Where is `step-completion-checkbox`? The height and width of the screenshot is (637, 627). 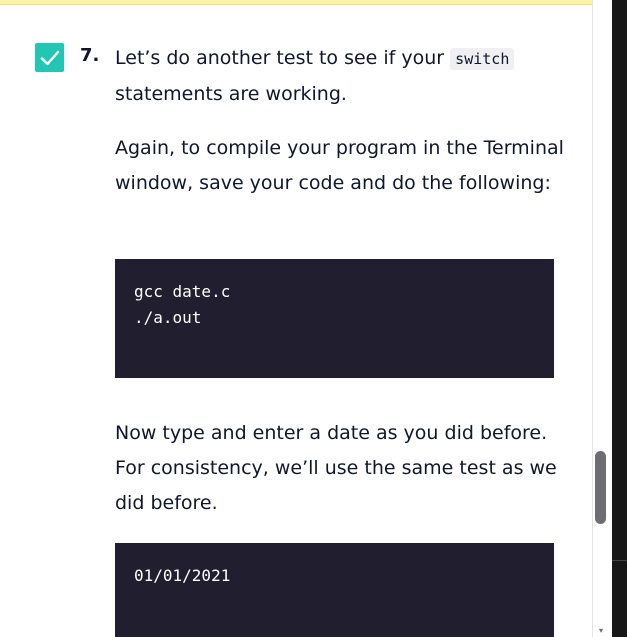
step-completion-checkbox is located at coordinates (49, 57).